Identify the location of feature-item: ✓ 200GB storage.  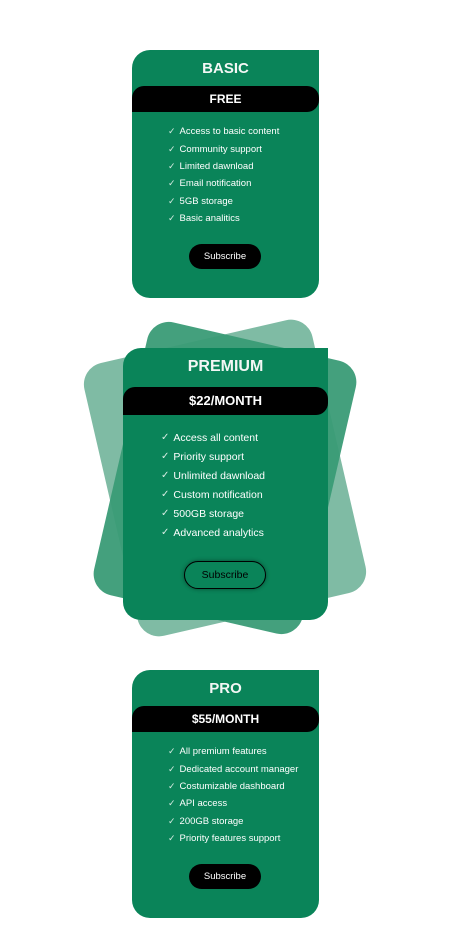
(233, 821).